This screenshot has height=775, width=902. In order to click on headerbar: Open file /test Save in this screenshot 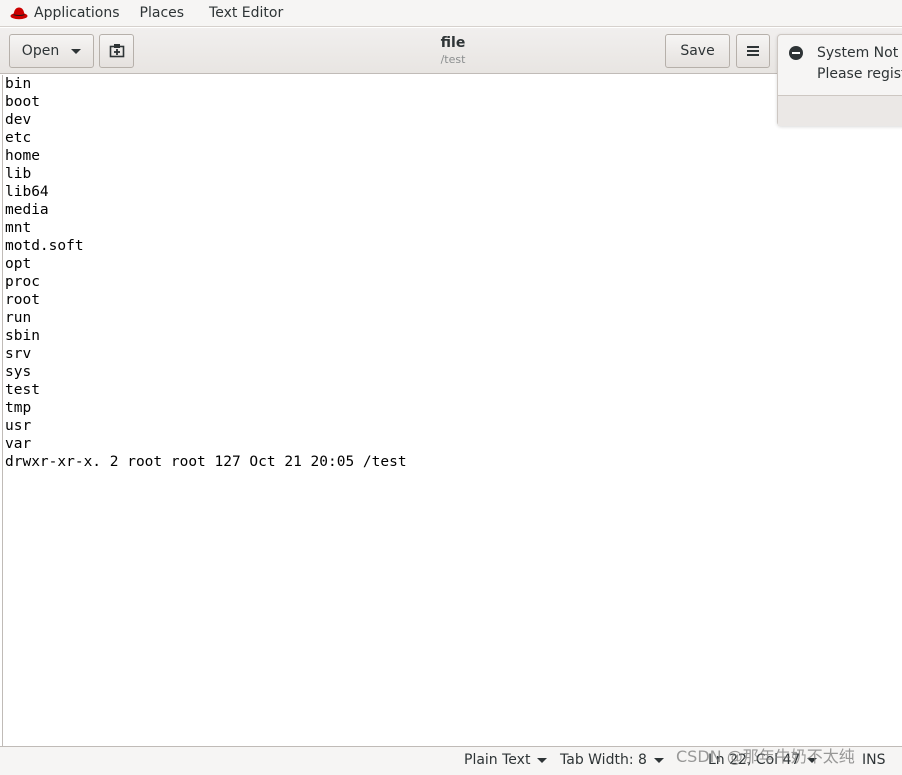, I will do `click(451, 51)`.